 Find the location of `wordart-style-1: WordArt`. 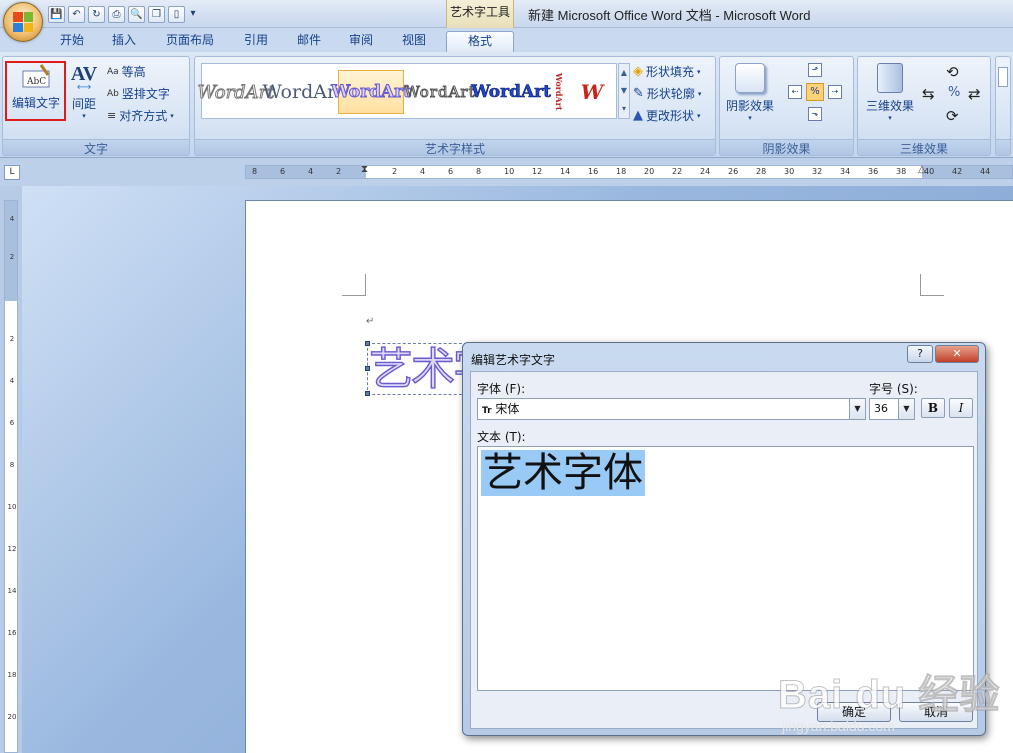

wordart-style-1: WordArt is located at coordinates (236, 92).